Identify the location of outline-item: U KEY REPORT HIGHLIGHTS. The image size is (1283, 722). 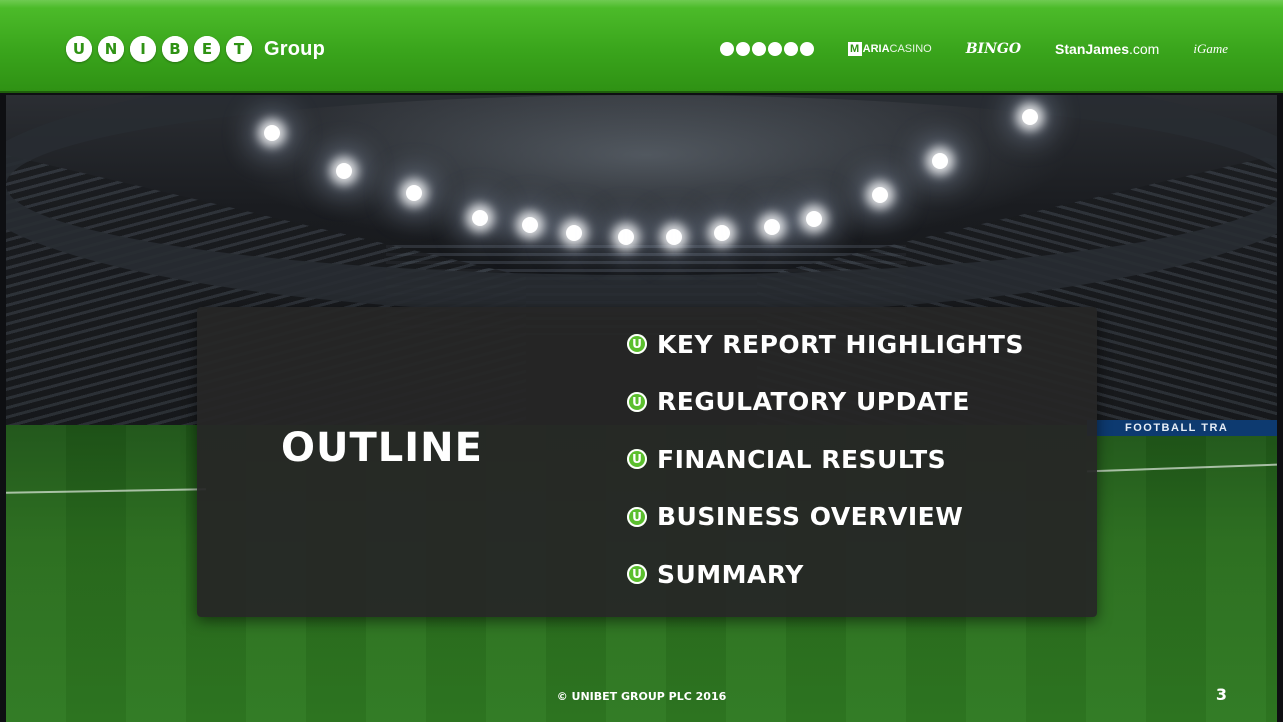
(825, 344).